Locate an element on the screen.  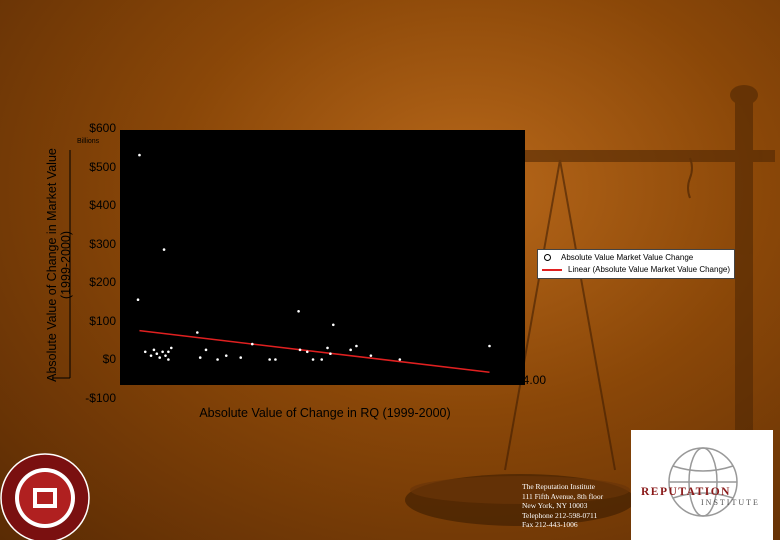
legend-item-scatter: Absolute Value Market Value Change is located at coordinates (618, 258).